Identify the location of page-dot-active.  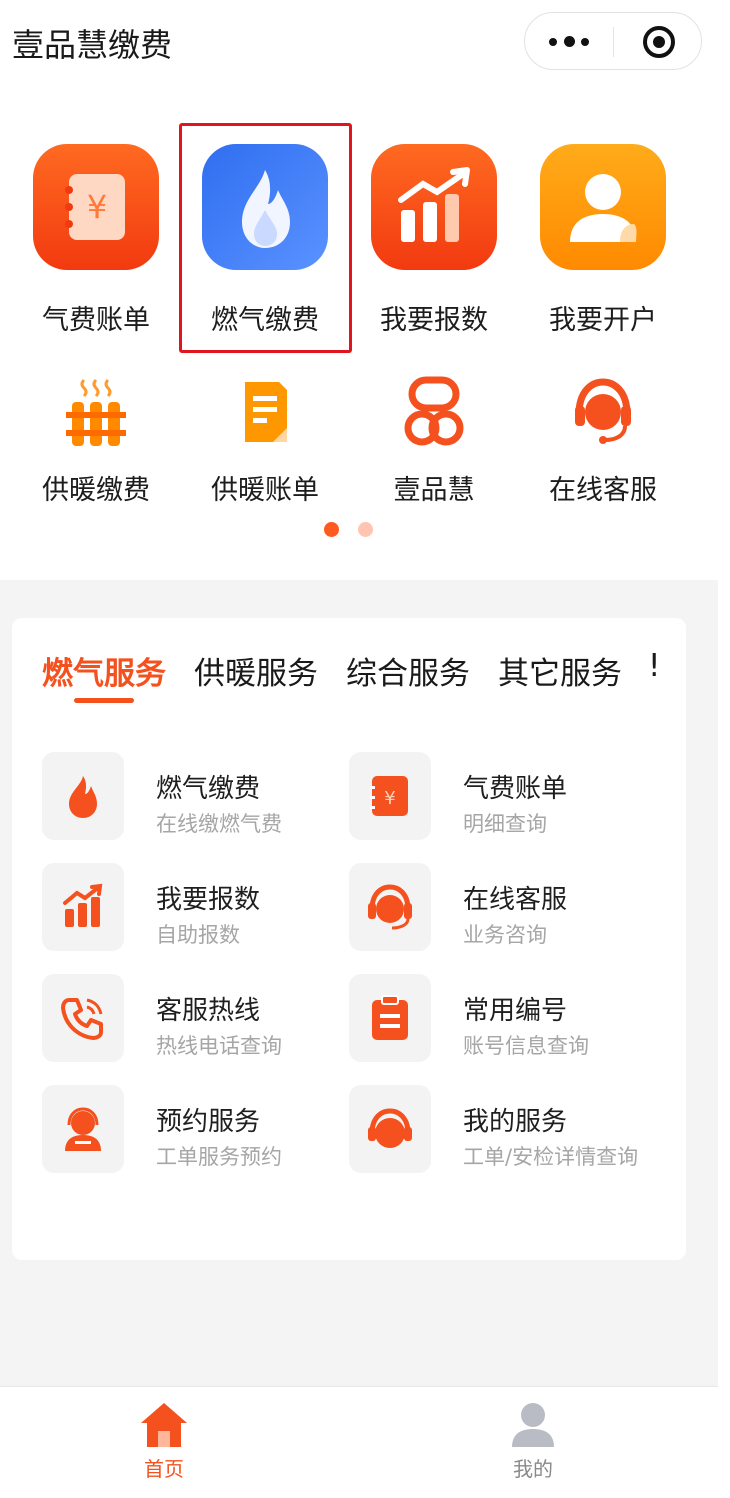
(331, 529).